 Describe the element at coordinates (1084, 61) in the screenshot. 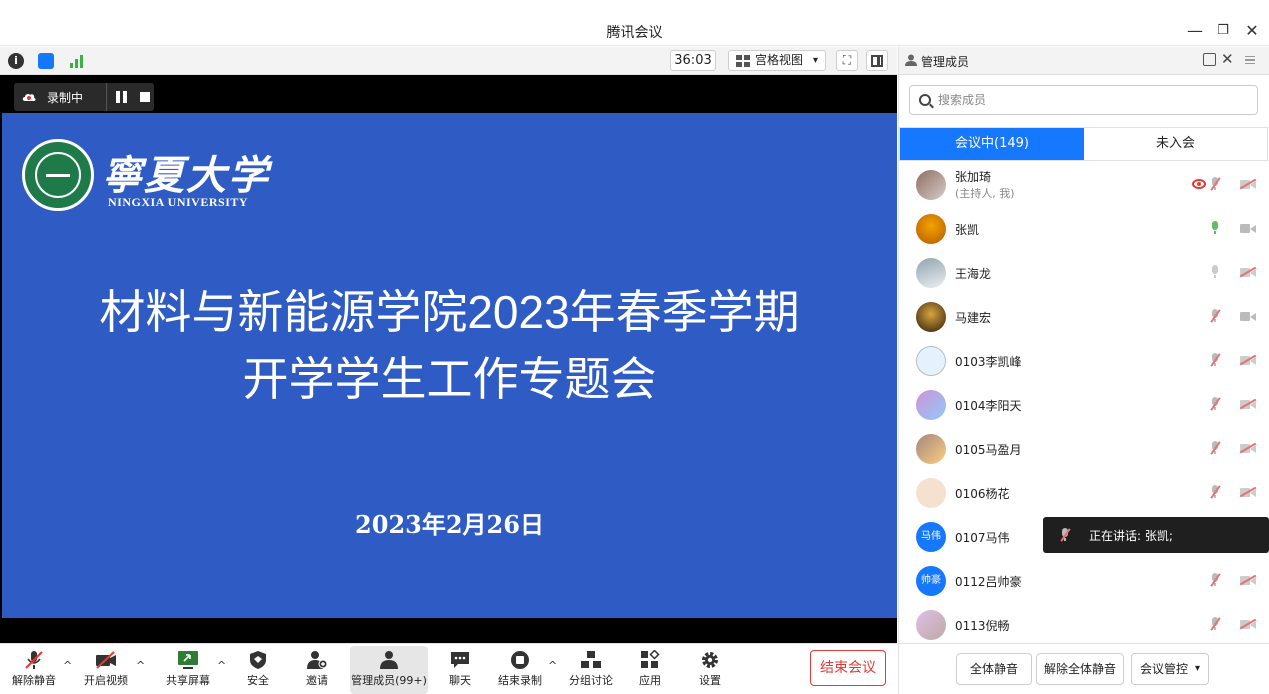

I see `panel-header: 管理成员 ✕` at that location.